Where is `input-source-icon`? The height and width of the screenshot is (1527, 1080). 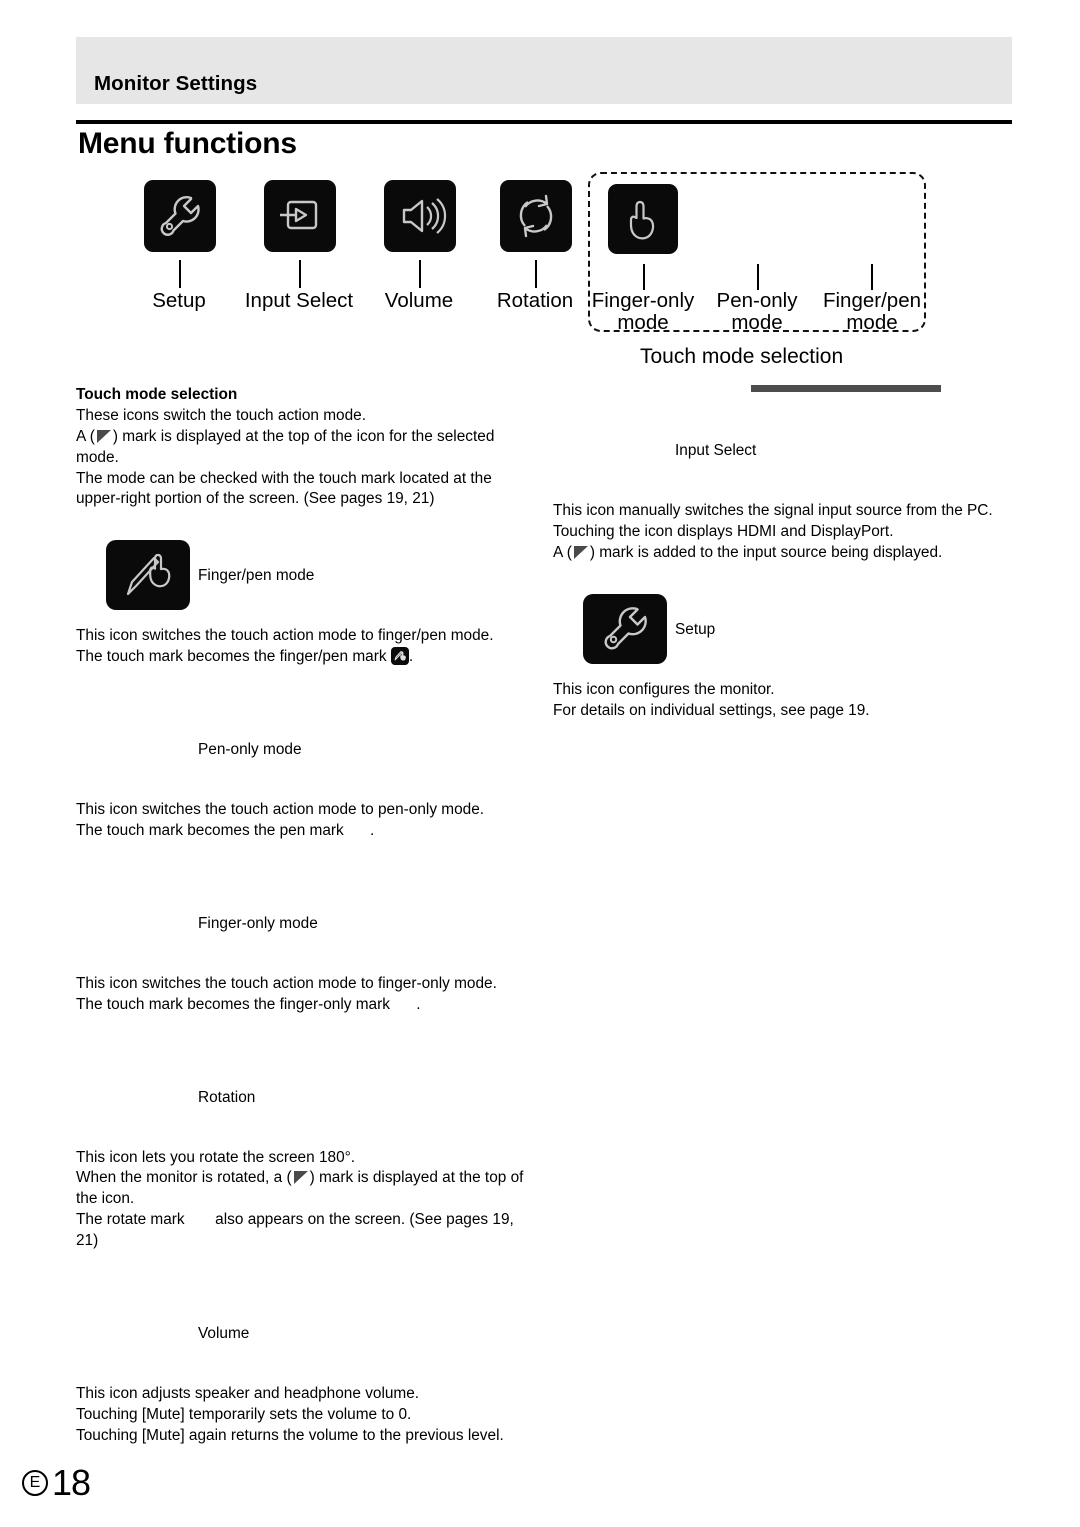
input-source-icon is located at coordinates (299, 215).